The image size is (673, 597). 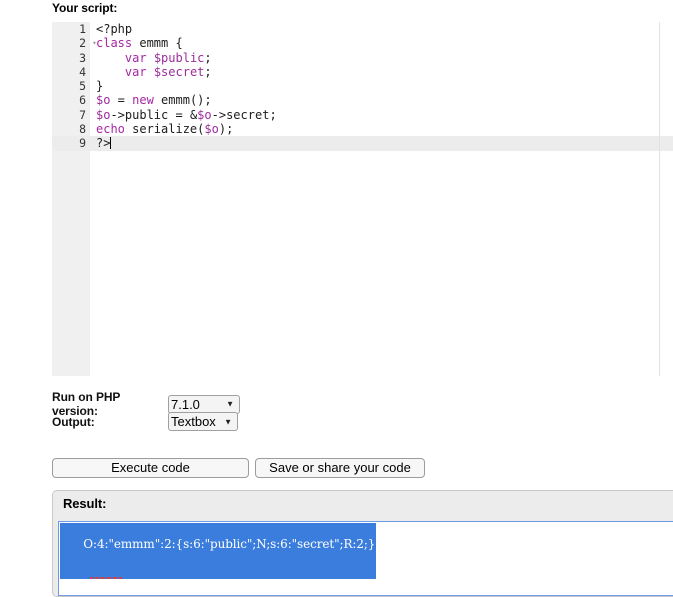 I want to click on output-select: Textbox, so click(x=203, y=421).